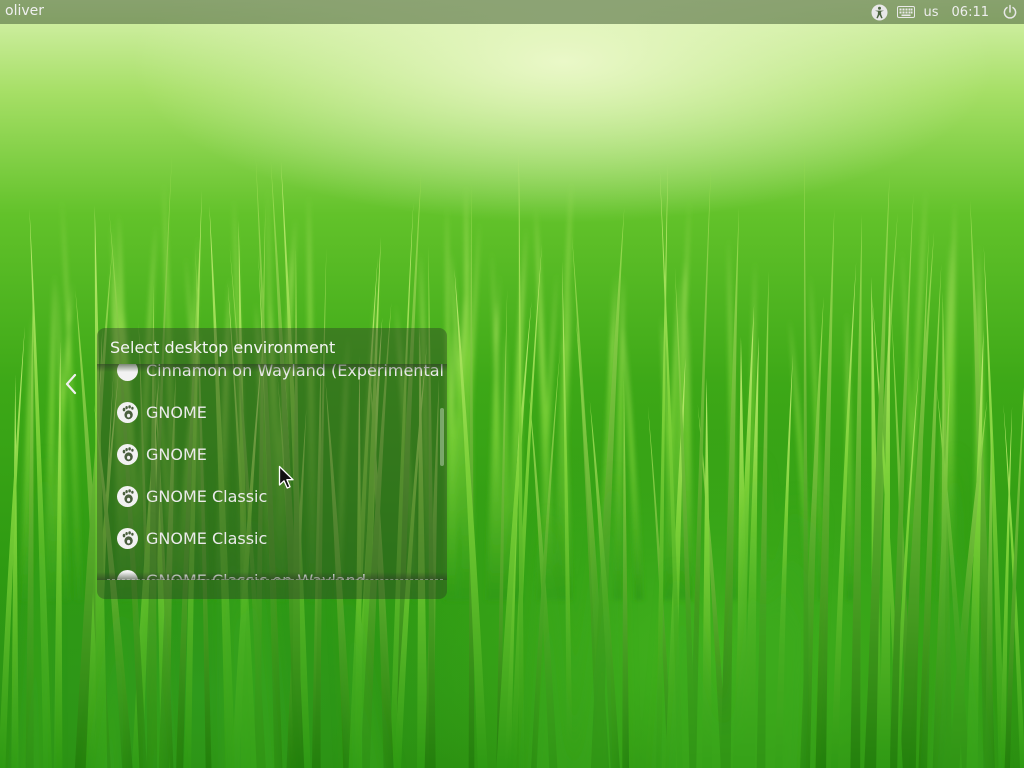  What do you see at coordinates (275, 579) in the screenshot?
I see `list-bottom-divider` at bounding box center [275, 579].